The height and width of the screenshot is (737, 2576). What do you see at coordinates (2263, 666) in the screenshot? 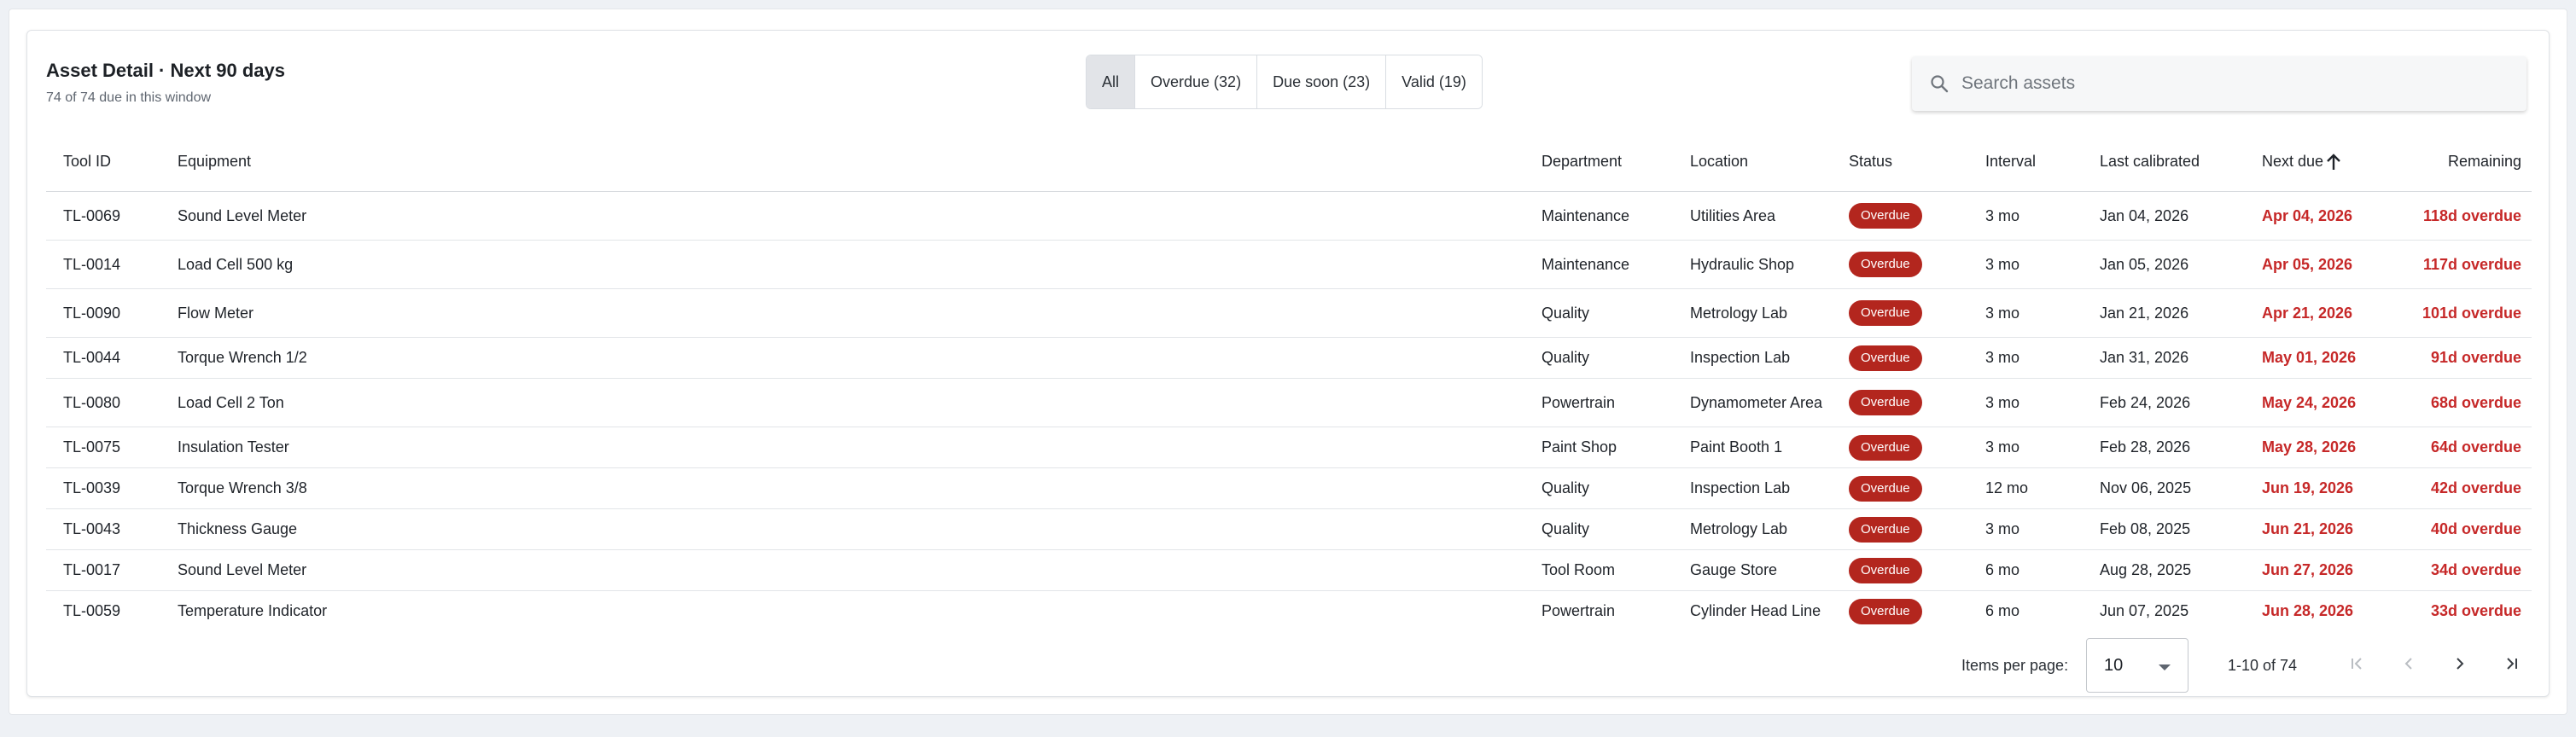
I see `page-range-label: 1-10 of 74` at bounding box center [2263, 666].